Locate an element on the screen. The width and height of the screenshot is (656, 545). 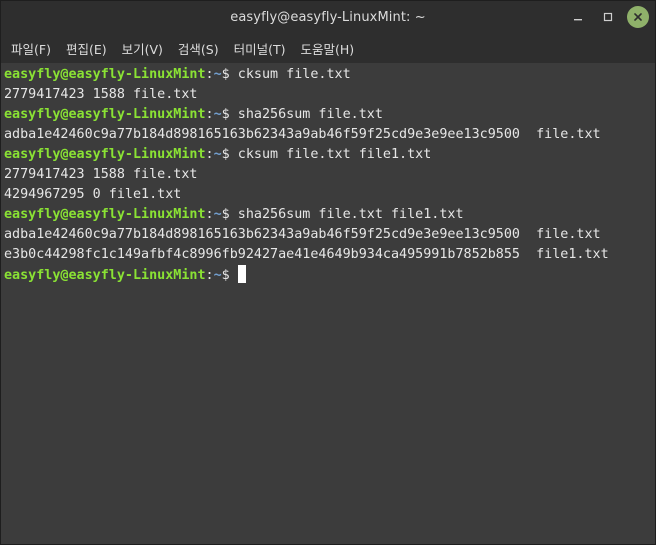
minimize-button is located at coordinates (578, 17).